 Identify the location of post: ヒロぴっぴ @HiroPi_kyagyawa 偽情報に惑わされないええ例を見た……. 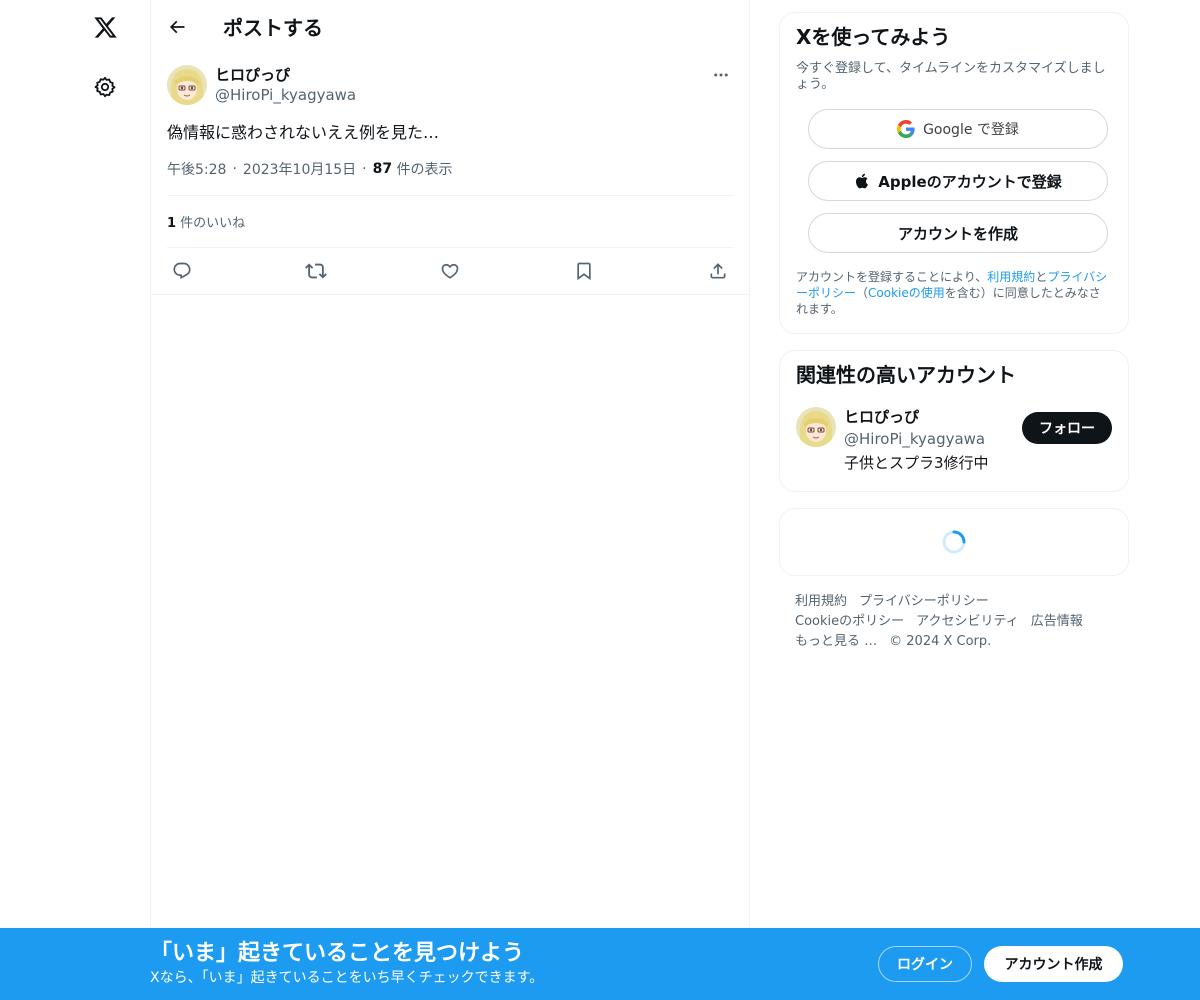
(450, 174).